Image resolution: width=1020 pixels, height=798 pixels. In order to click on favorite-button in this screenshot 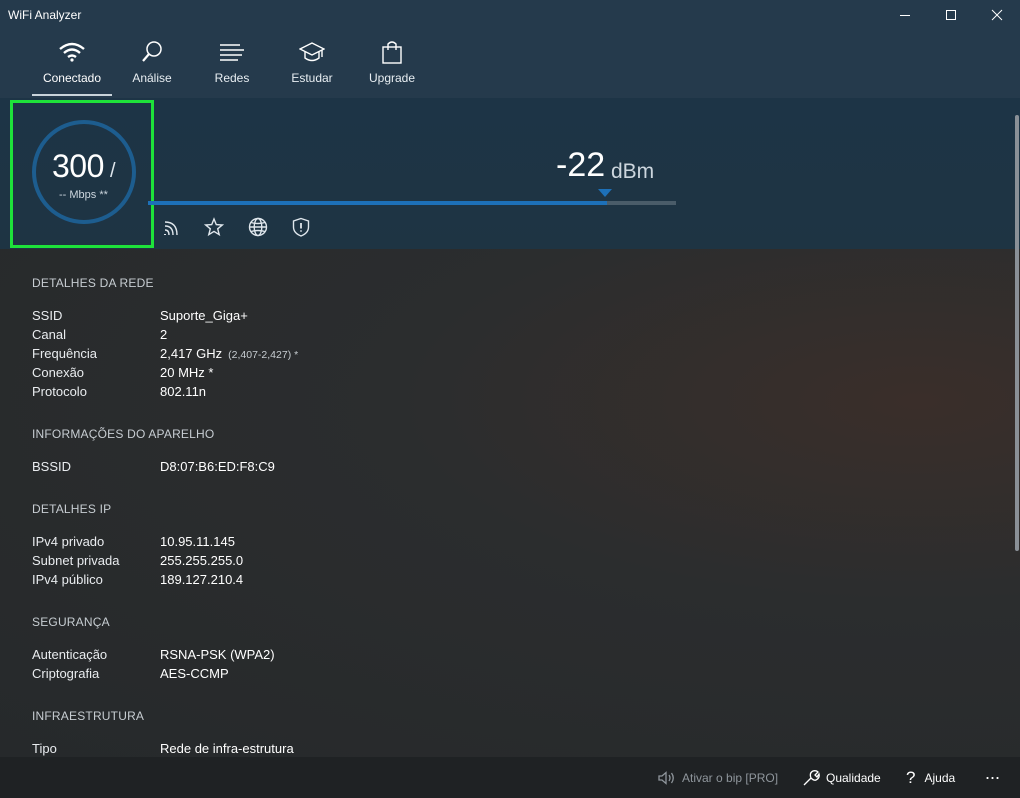, I will do `click(214, 227)`.